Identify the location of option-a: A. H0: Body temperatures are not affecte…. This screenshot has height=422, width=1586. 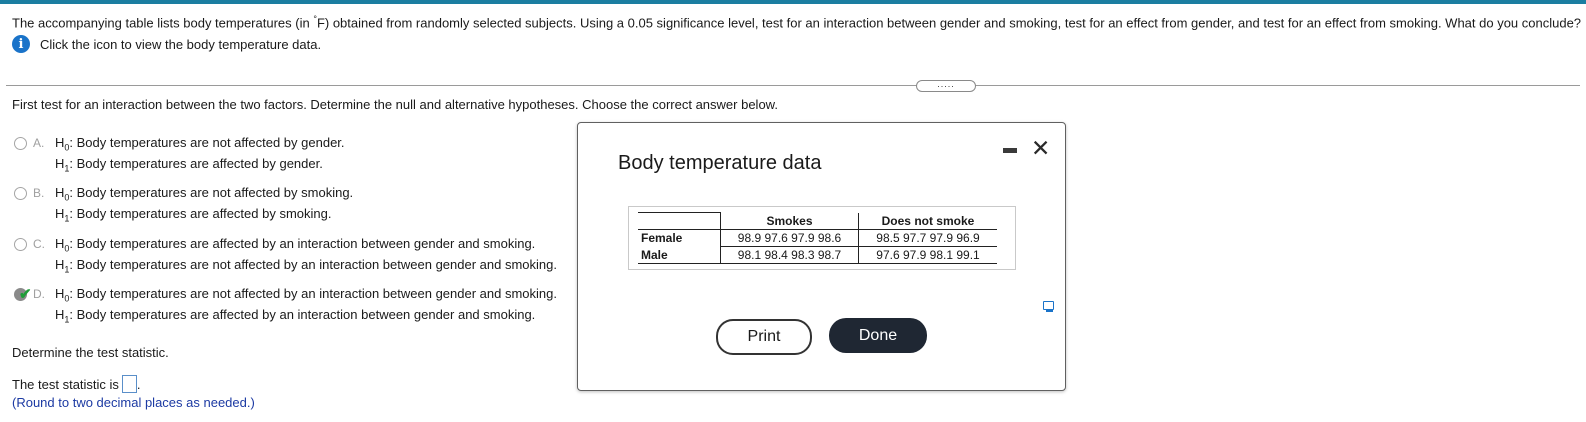
(179, 156).